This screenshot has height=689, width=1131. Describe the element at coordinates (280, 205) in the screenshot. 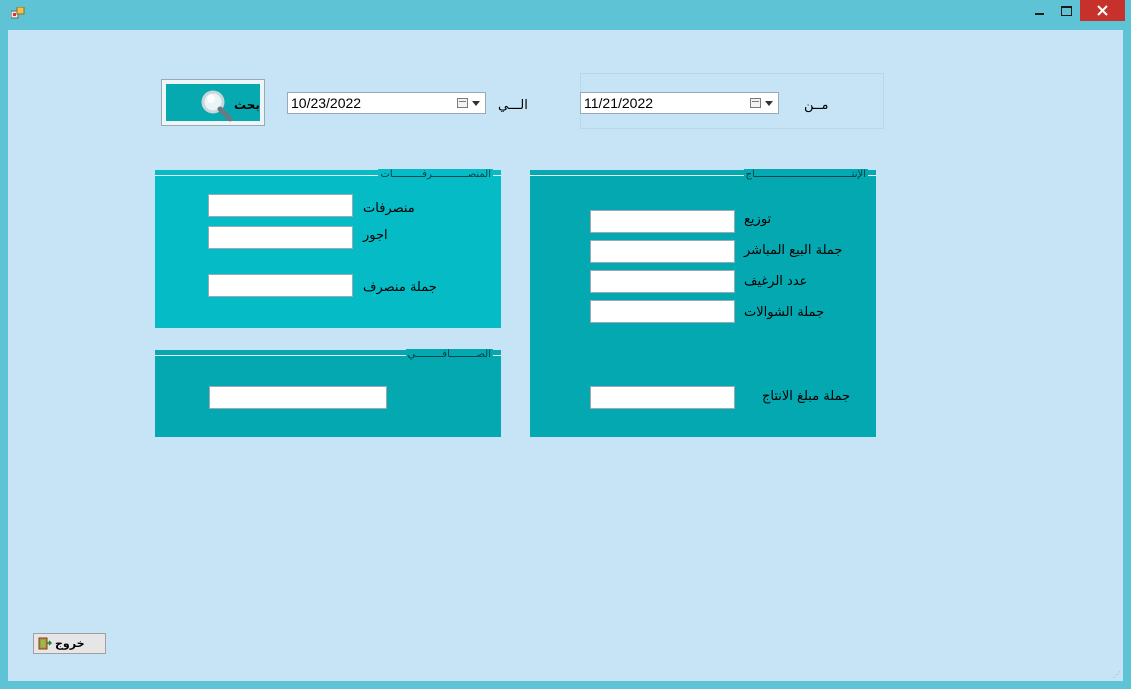

I see `expenses-field` at that location.